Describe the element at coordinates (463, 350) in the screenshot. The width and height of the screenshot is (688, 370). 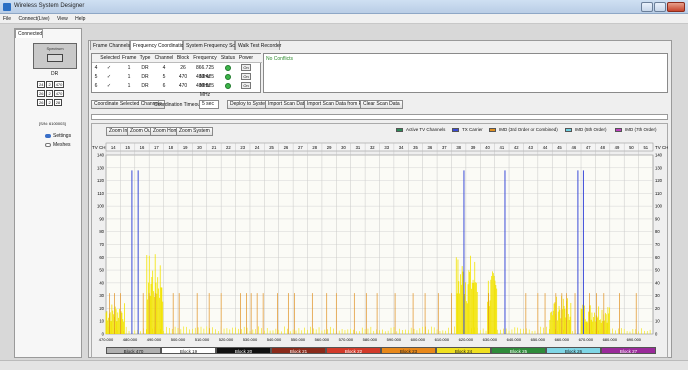
I see `block-segment: Block 24` at that location.